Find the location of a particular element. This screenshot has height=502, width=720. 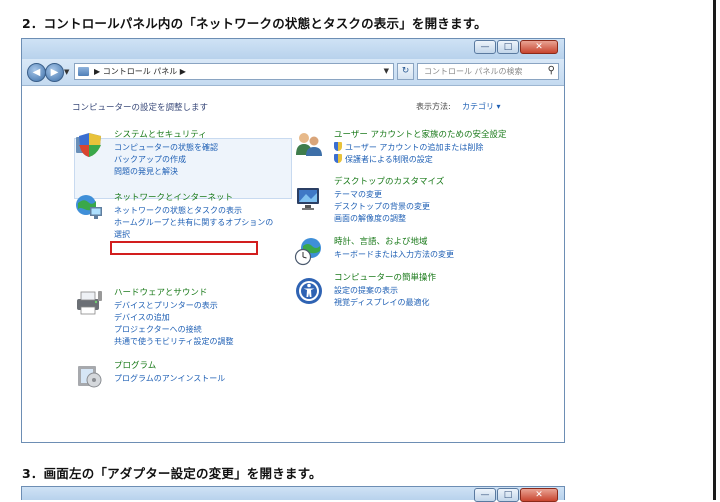

link-add-device: デバイスの追加 is located at coordinates (174, 318).